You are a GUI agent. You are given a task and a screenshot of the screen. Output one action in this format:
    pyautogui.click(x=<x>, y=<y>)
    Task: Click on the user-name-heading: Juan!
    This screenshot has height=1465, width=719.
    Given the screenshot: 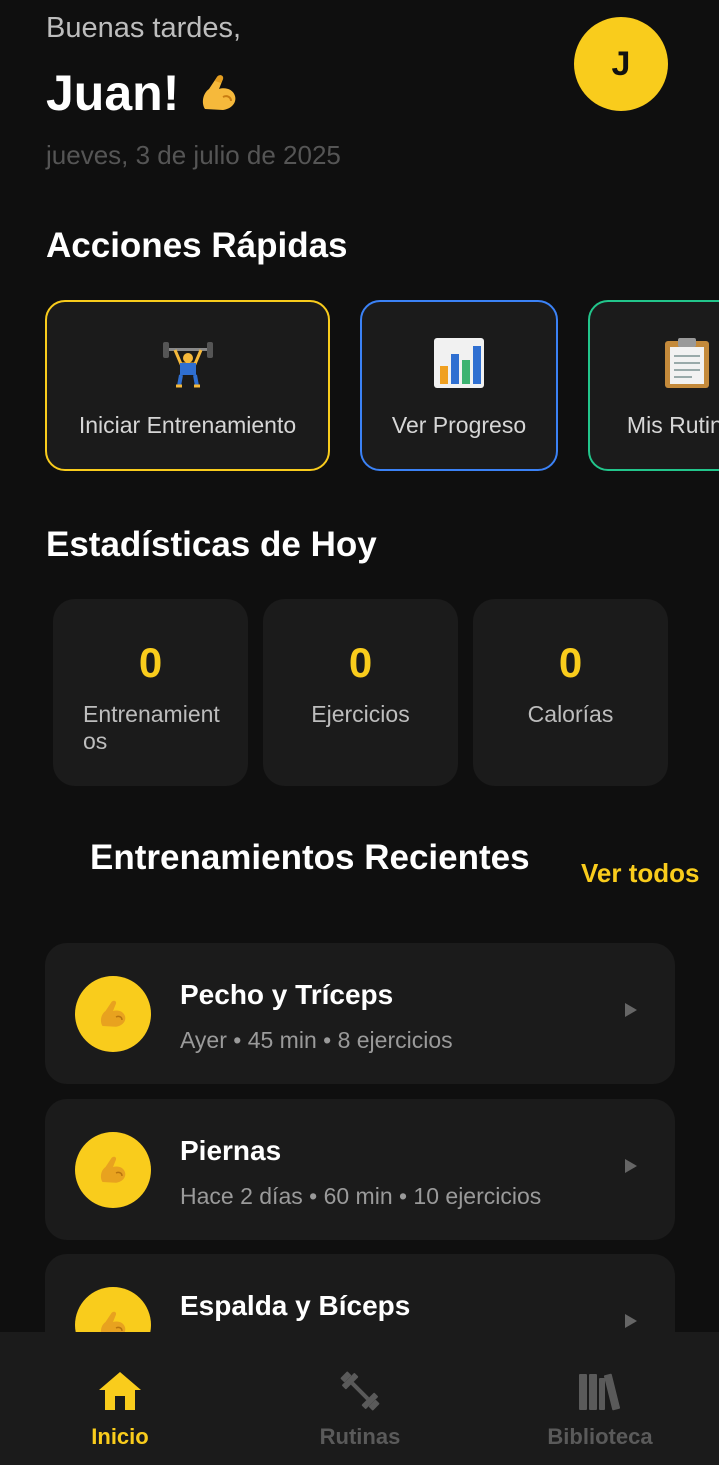 What is the action you would take?
    pyautogui.click(x=144, y=93)
    